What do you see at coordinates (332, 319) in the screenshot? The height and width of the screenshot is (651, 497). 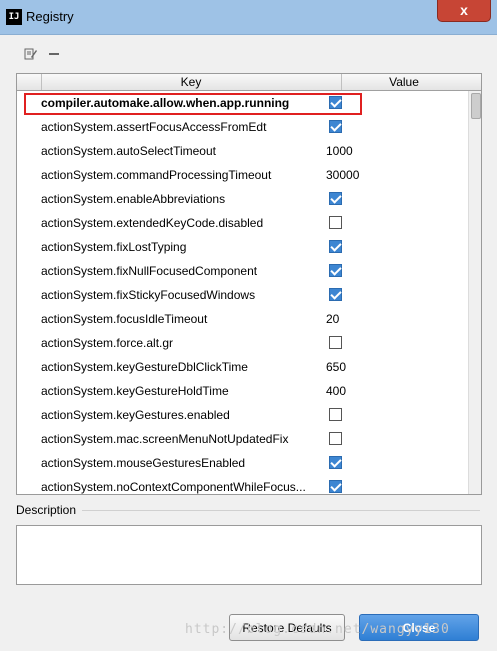 I see `row-value: 20` at bounding box center [332, 319].